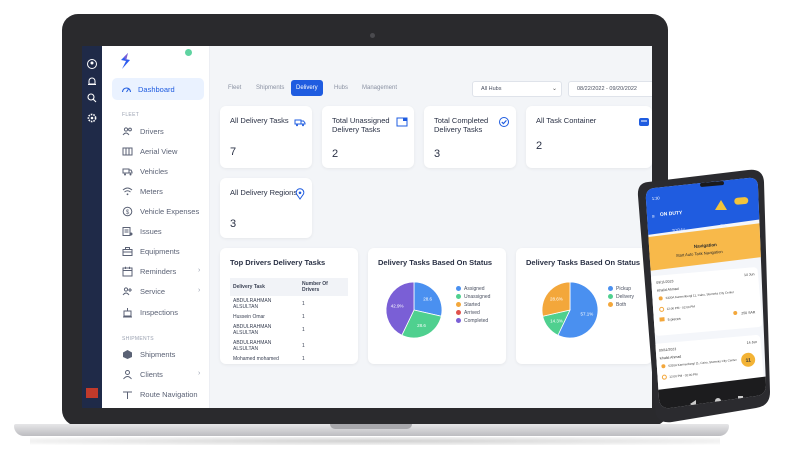 The width and height of the screenshot is (797, 462). What do you see at coordinates (621, 305) in the screenshot?
I see `legend-label: Both` at bounding box center [621, 305].